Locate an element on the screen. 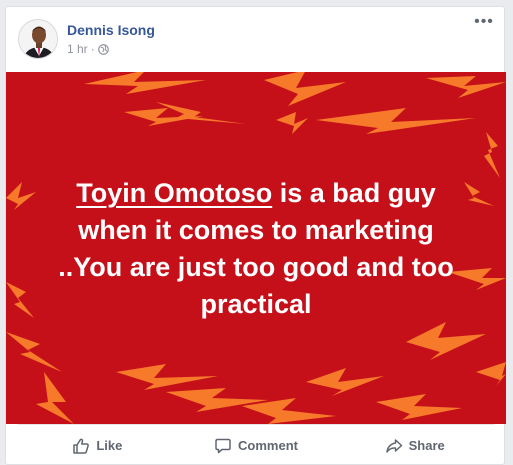 The height and width of the screenshot is (465, 513). post-meta: 1 hr · is located at coordinates (88, 49).